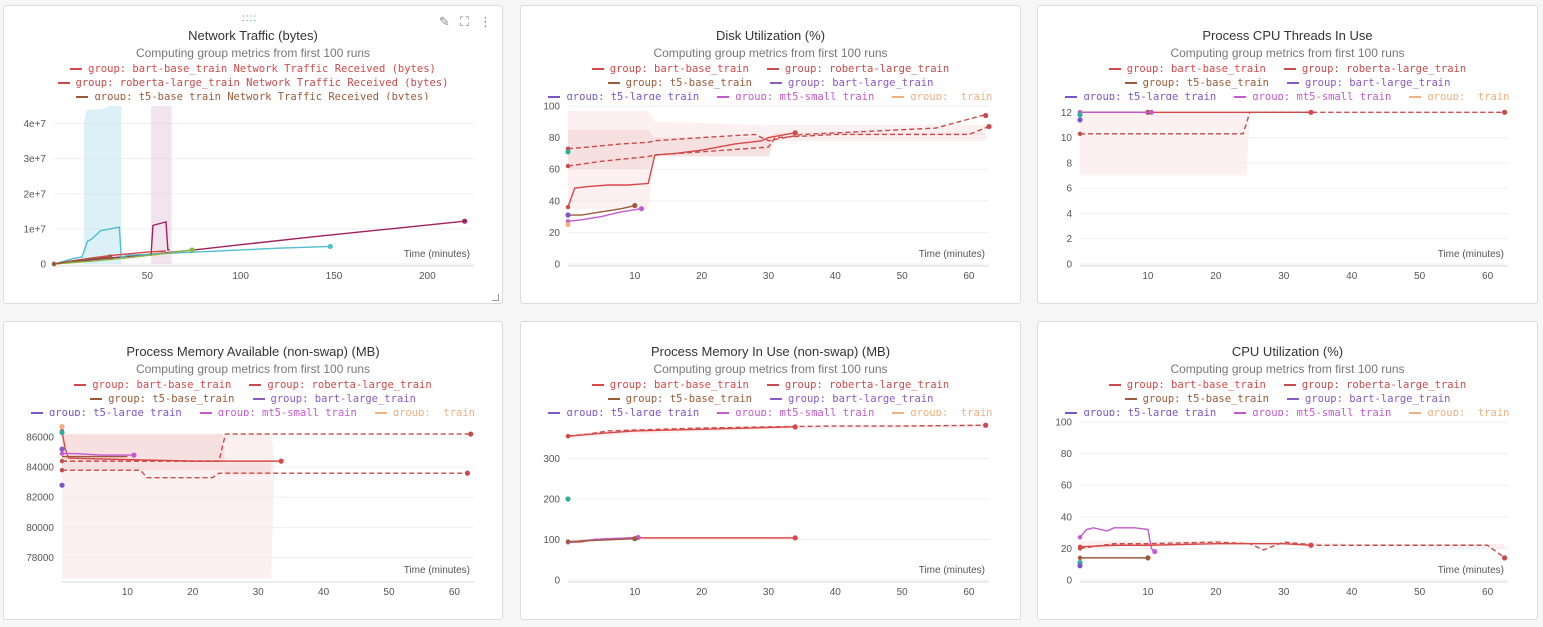  What do you see at coordinates (427, 276) in the screenshot?
I see `x-tick-label: 200` at bounding box center [427, 276].